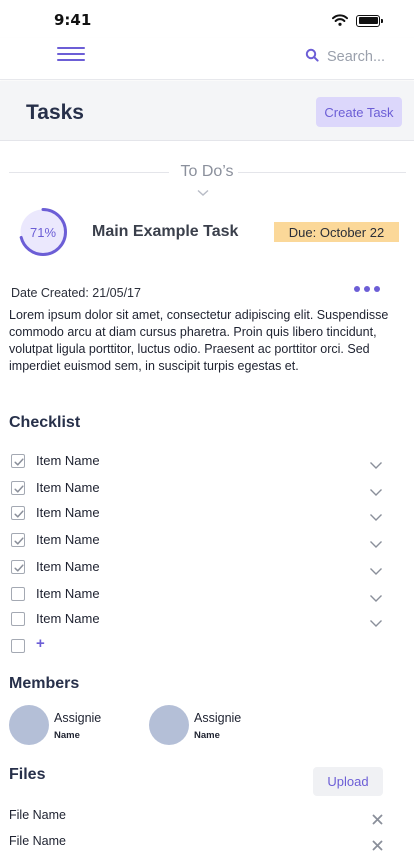 This screenshot has height=864, width=414. Describe the element at coordinates (207, 171) in the screenshot. I see `section-title: To Do’s` at that location.